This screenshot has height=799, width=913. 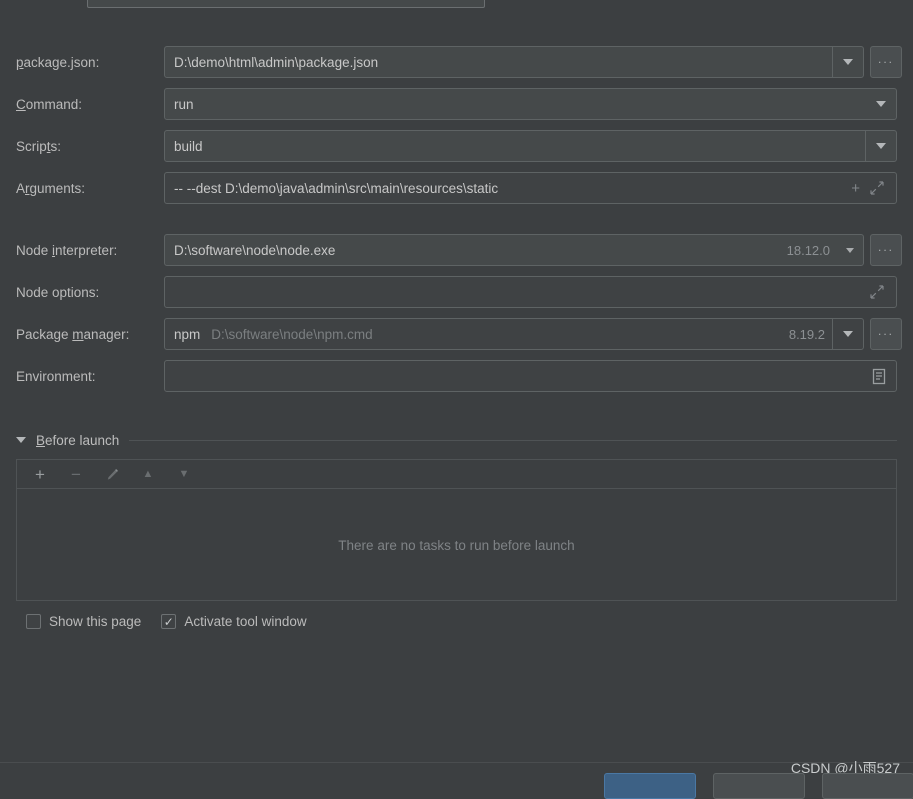 I want to click on package-manager-value: npm, so click(x=187, y=334).